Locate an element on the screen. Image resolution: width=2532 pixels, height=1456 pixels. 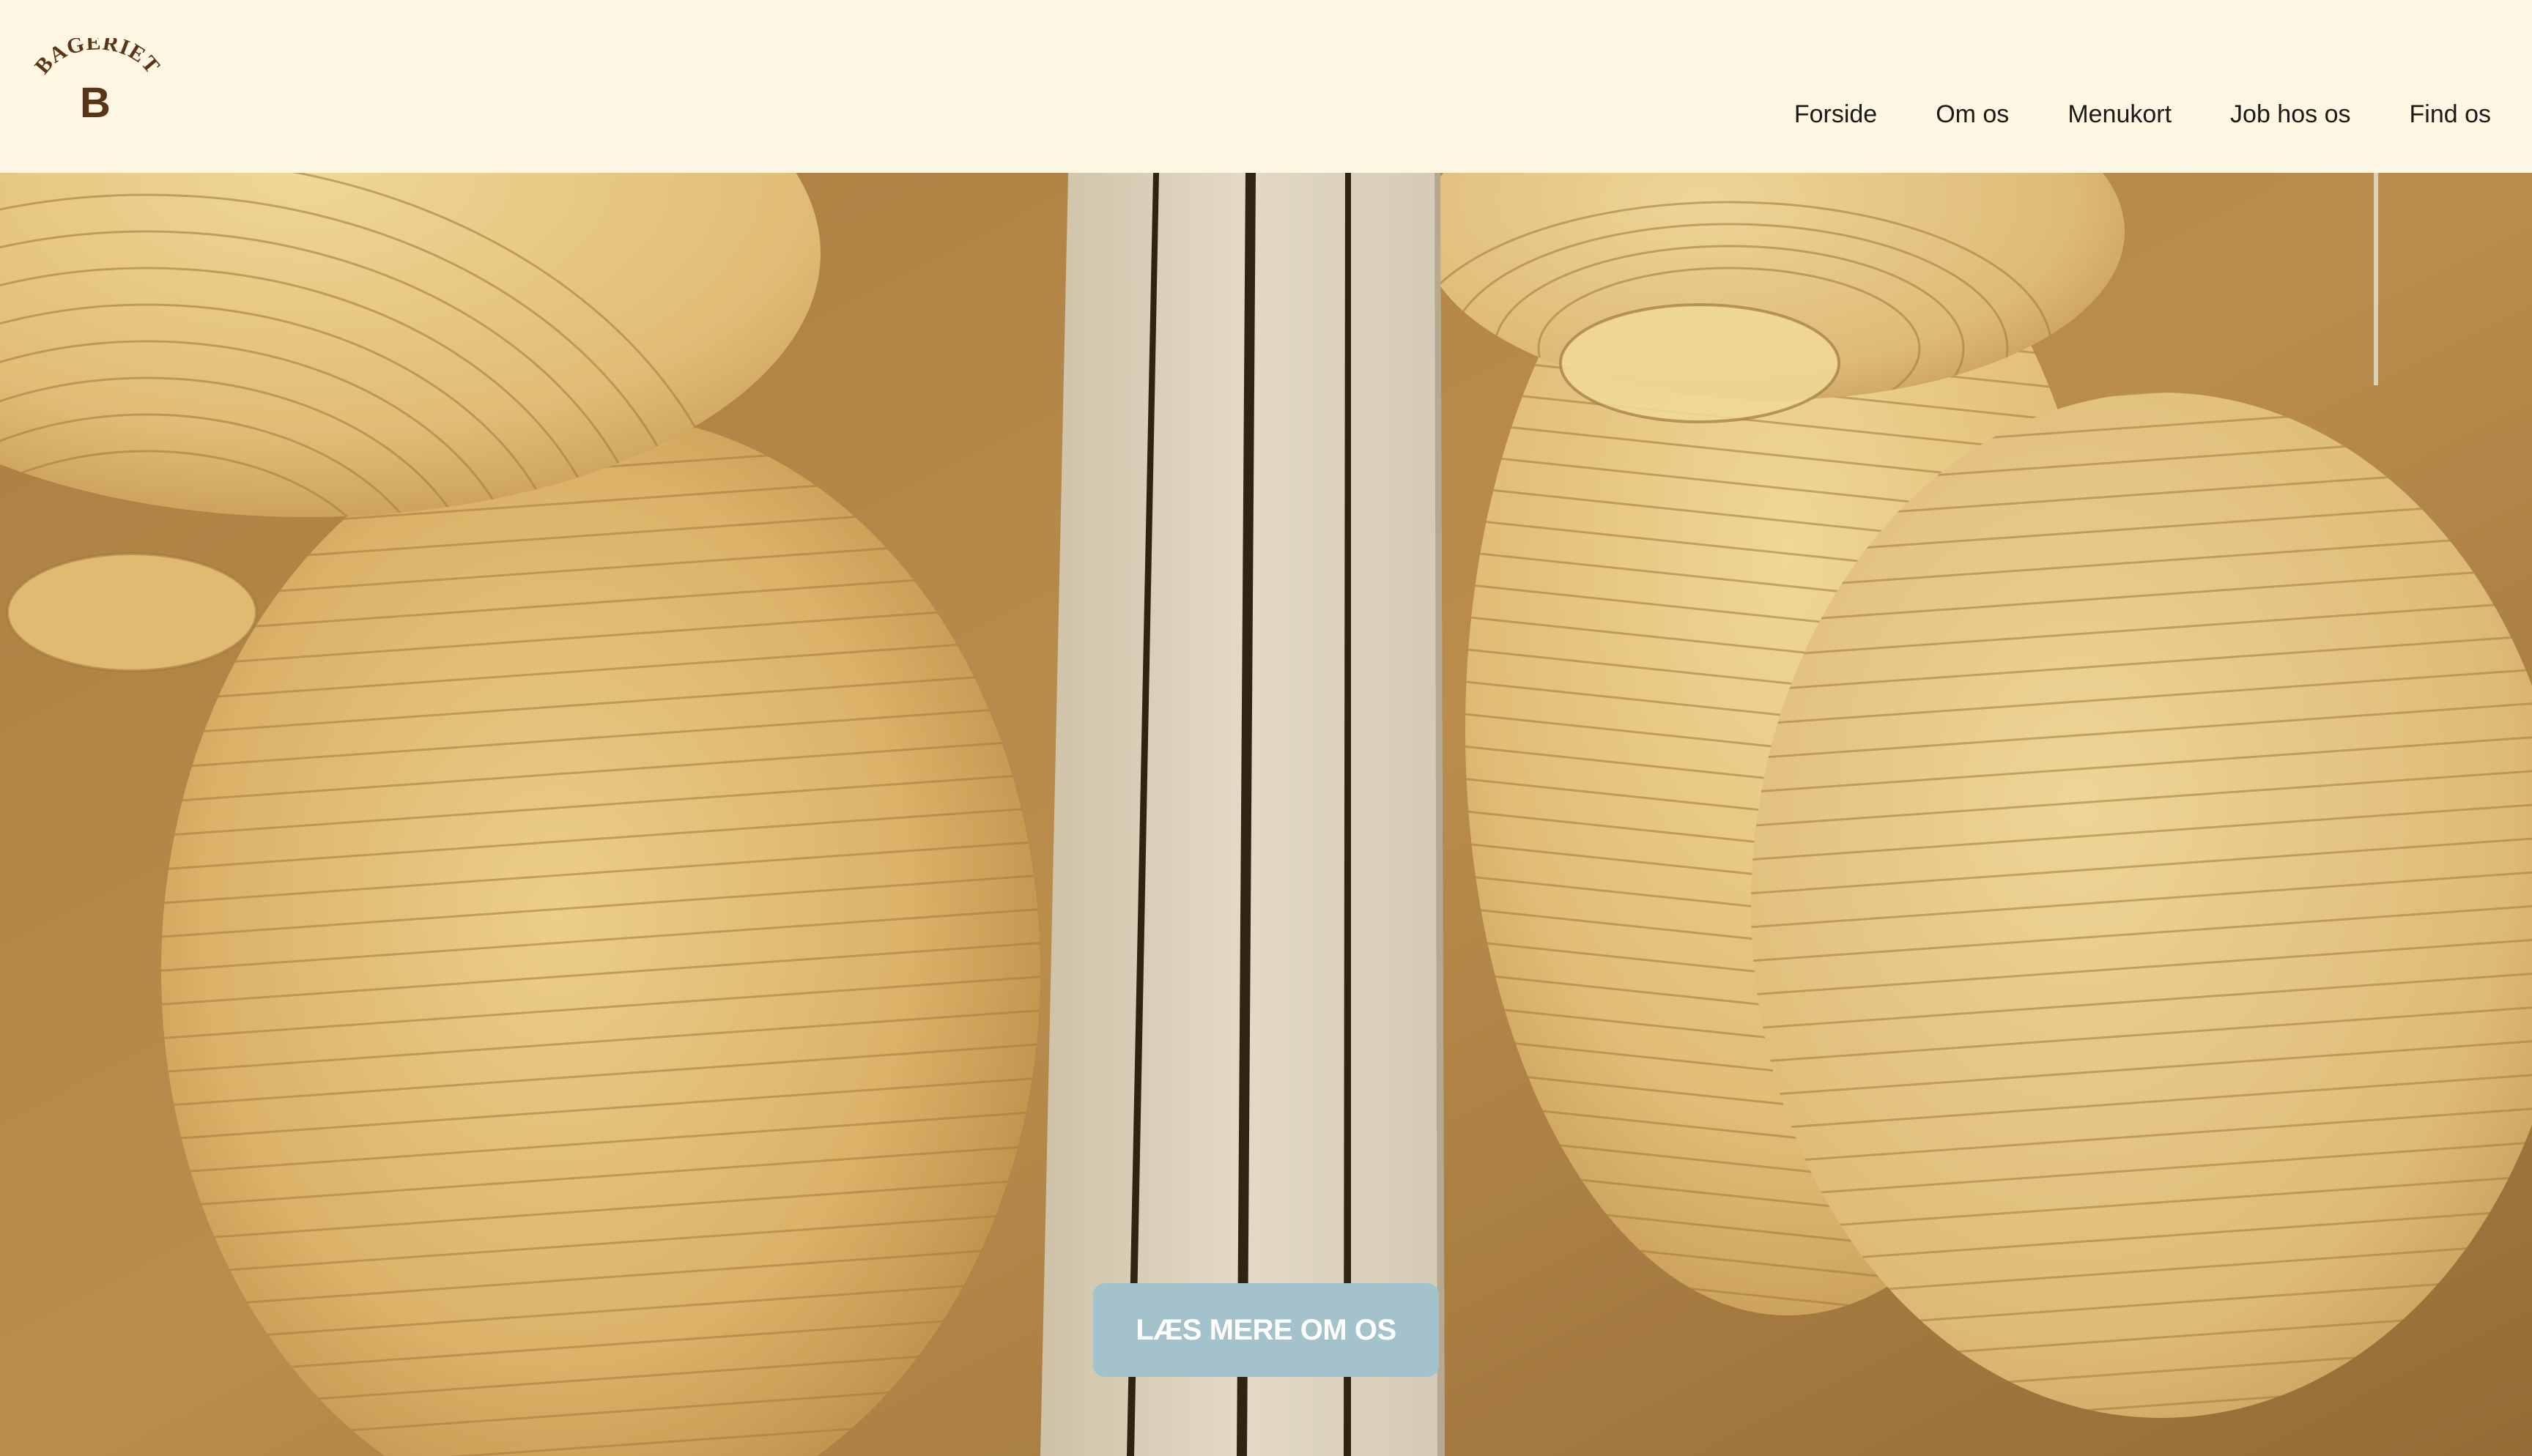
nav-link-forside: Forside is located at coordinates (1835, 114).